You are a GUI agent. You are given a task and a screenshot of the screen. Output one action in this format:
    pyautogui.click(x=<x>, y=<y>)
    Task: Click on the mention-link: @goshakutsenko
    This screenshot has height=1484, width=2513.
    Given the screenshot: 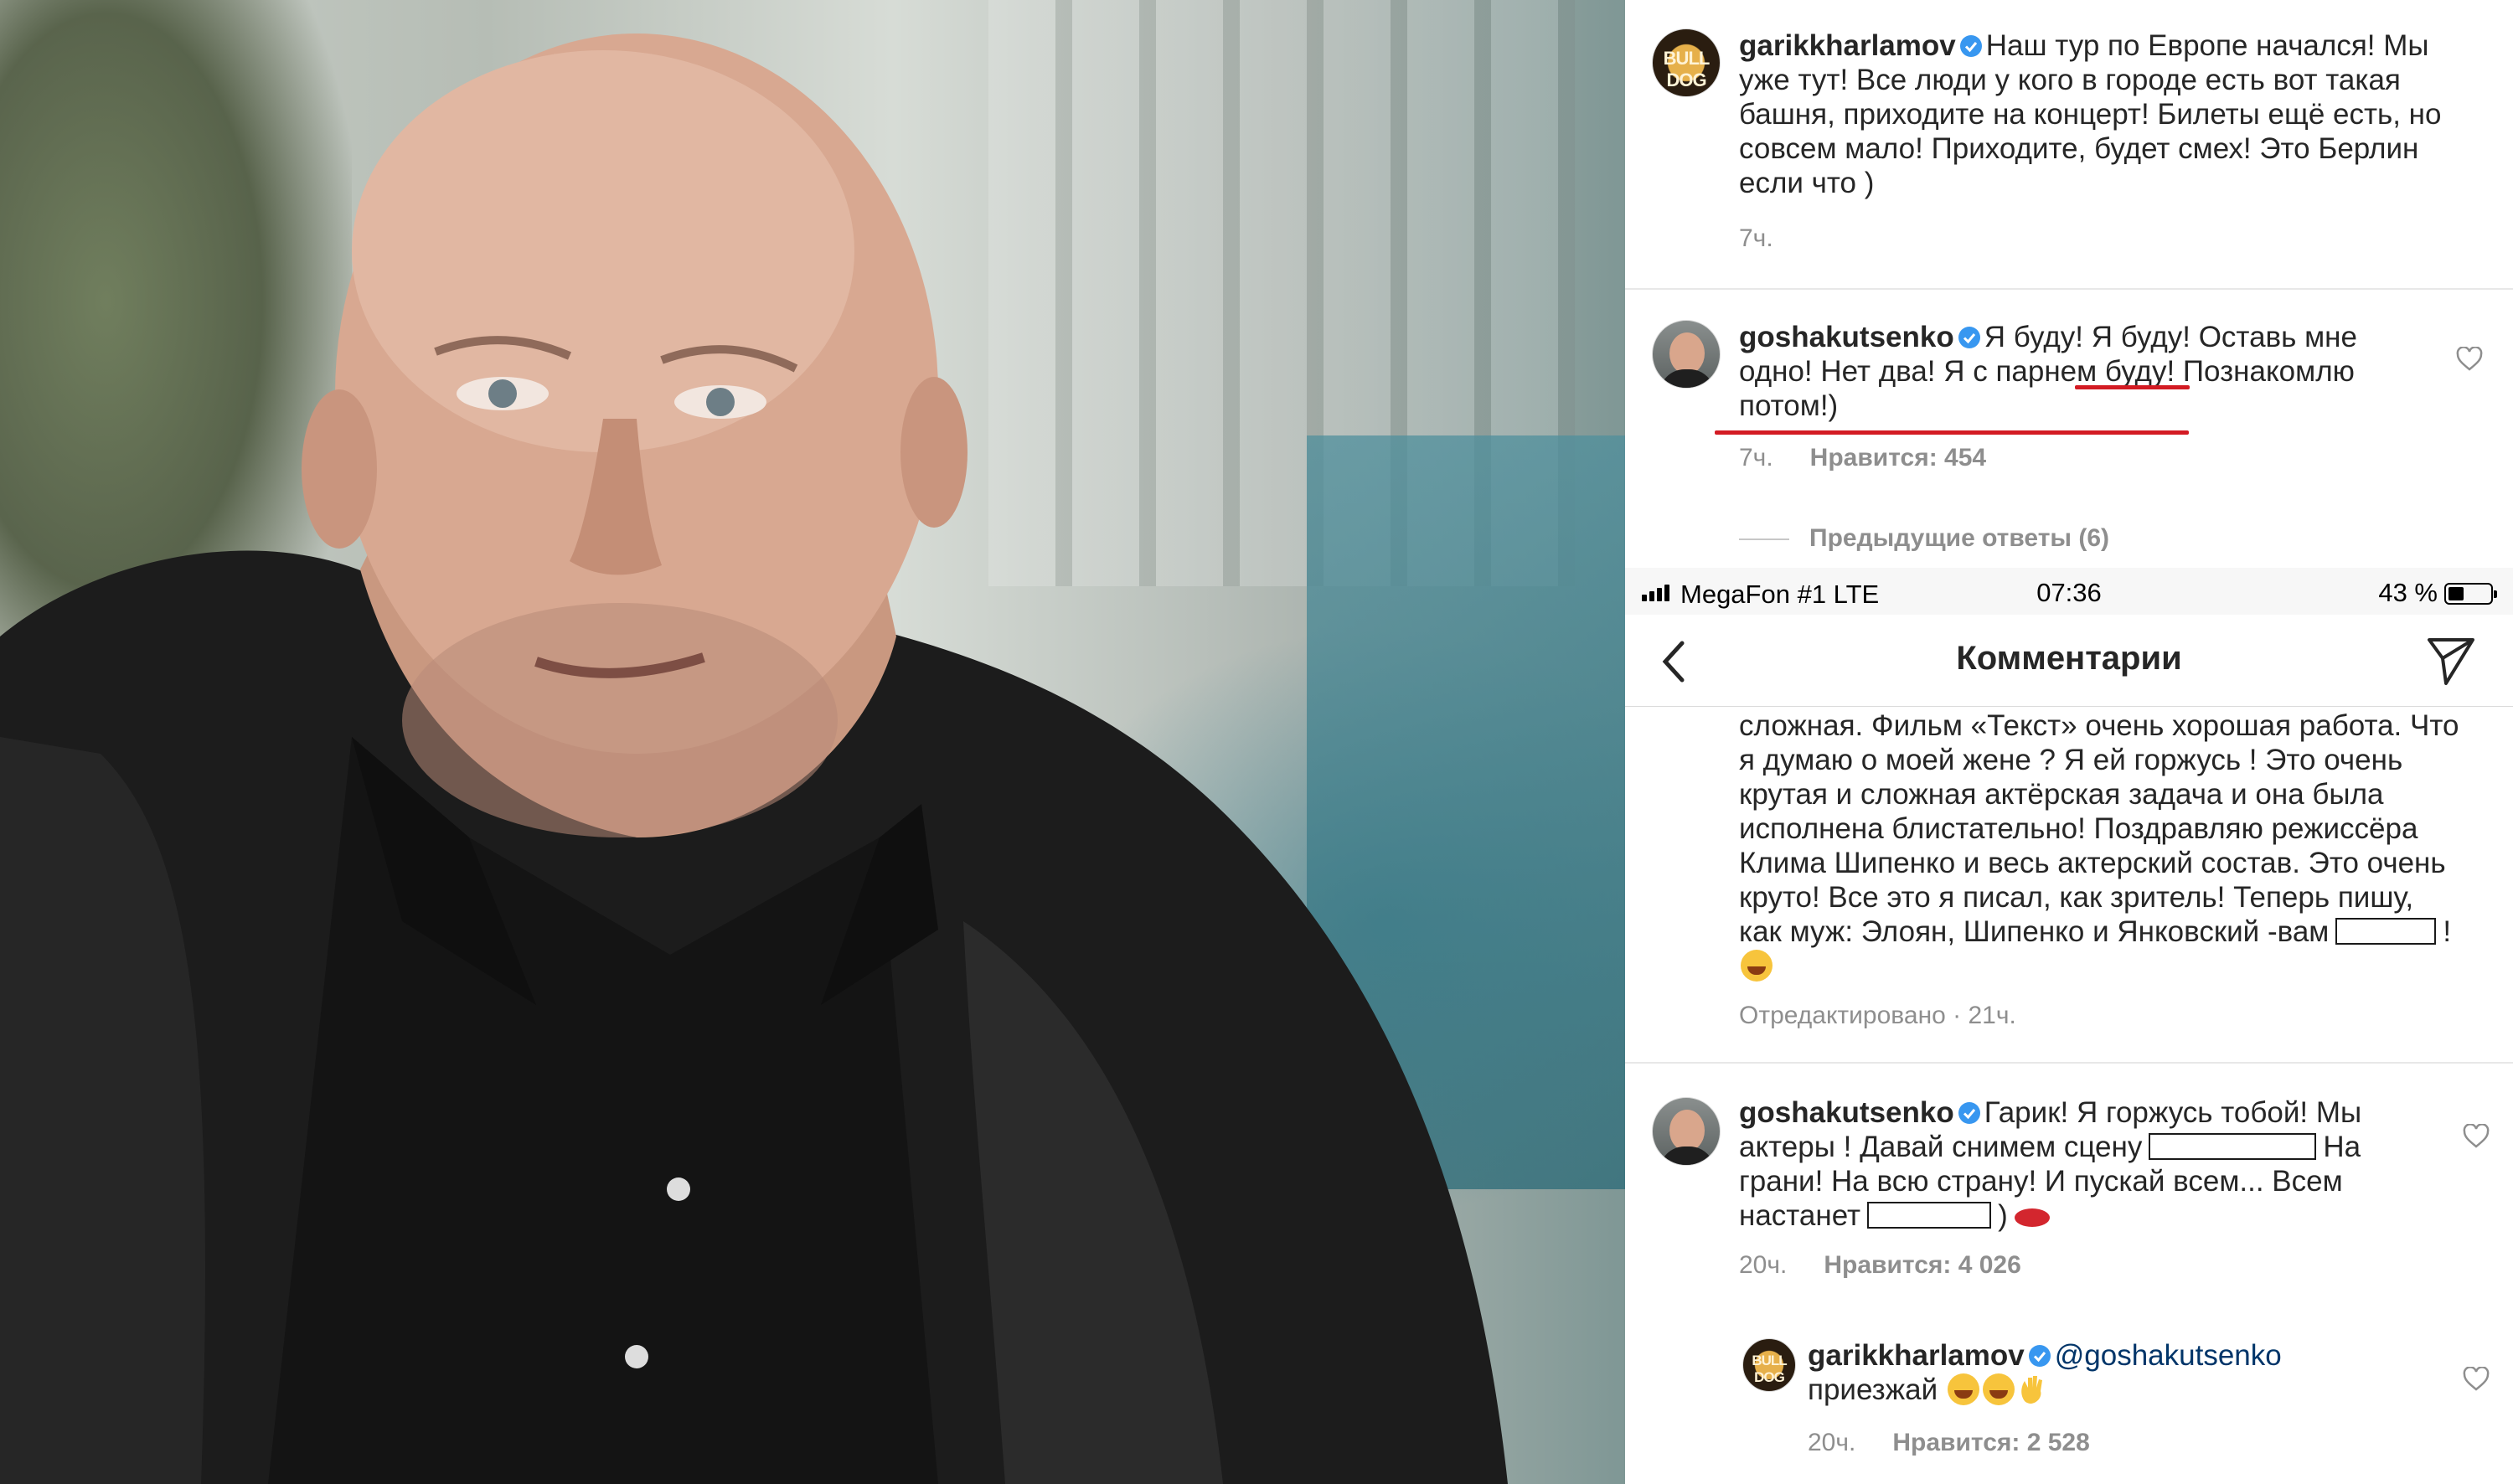 What is the action you would take?
    pyautogui.click(x=2168, y=1355)
    